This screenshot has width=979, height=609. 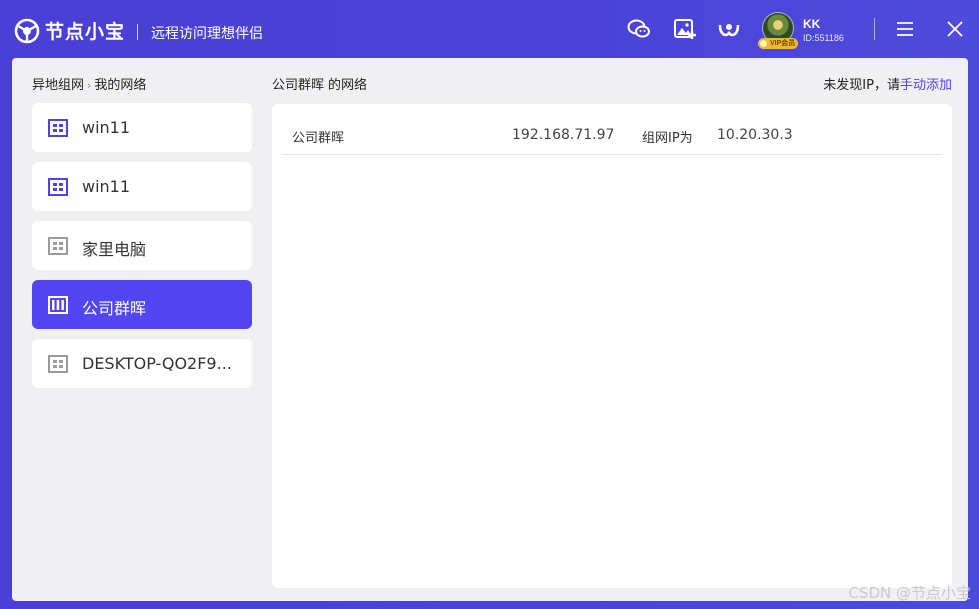 I want to click on device-item-home-pc: 家里电脑, so click(x=142, y=245).